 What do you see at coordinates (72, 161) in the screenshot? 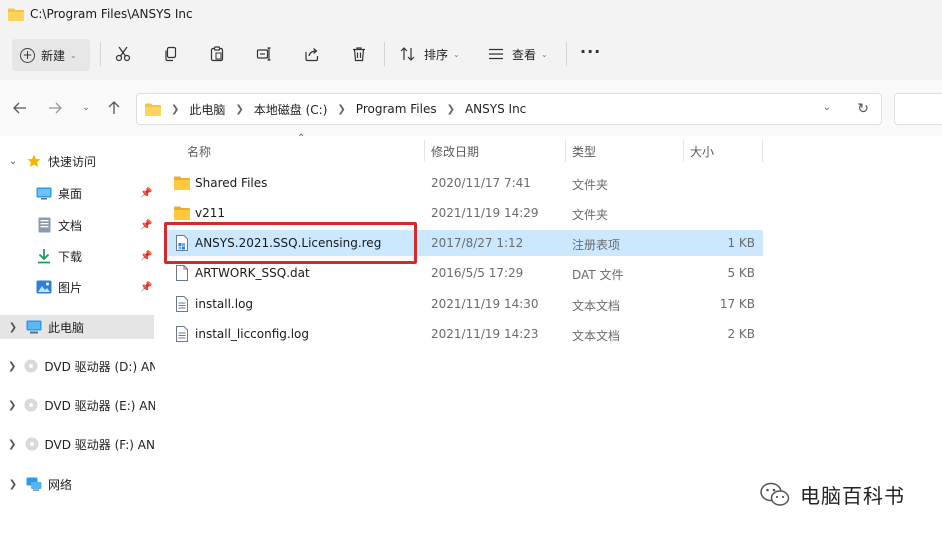
I see `sidebar-item-label: 快速访问` at bounding box center [72, 161].